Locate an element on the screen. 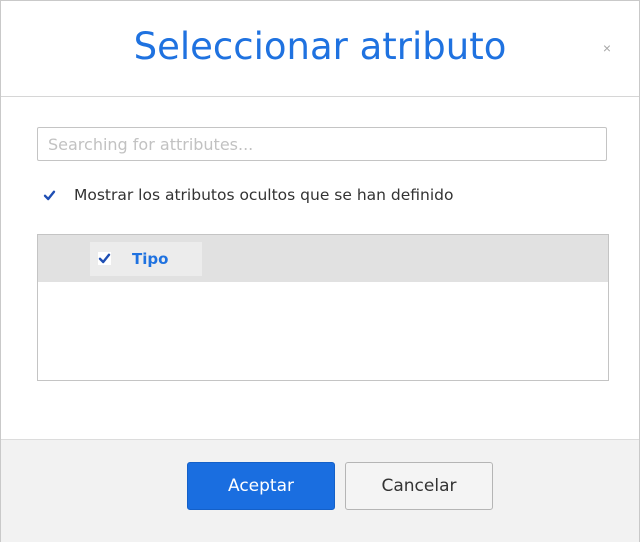 Image resolution: width=640 pixels, height=542 pixels. attribute-label: Tipo is located at coordinates (150, 259).